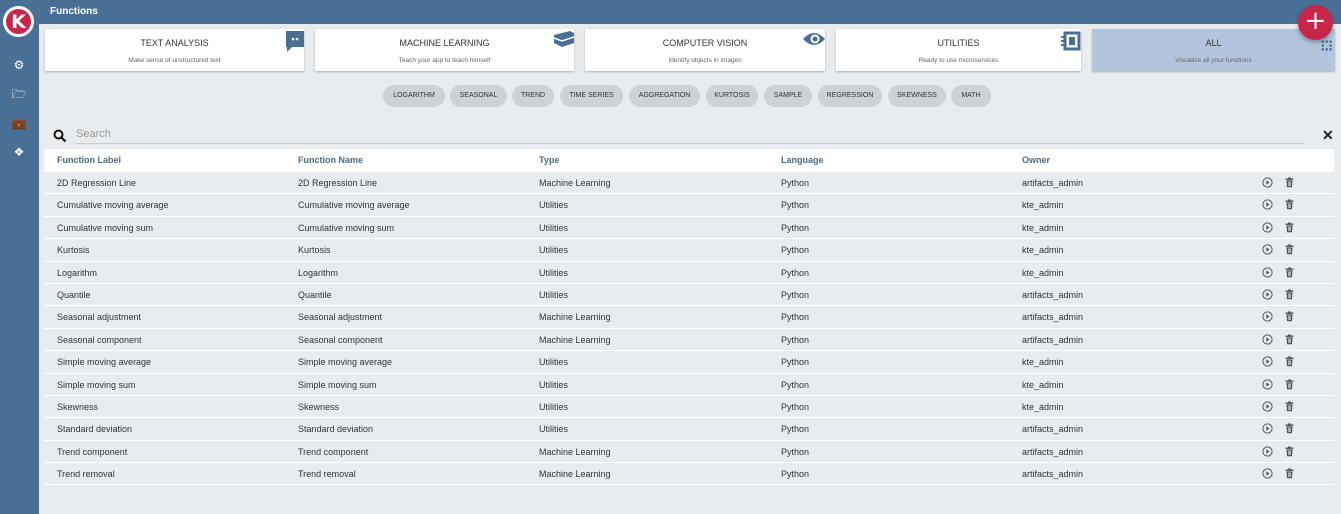 The image size is (1341, 514). What do you see at coordinates (97, 183) in the screenshot?
I see `cell-function-label: 2D Regression Line` at bounding box center [97, 183].